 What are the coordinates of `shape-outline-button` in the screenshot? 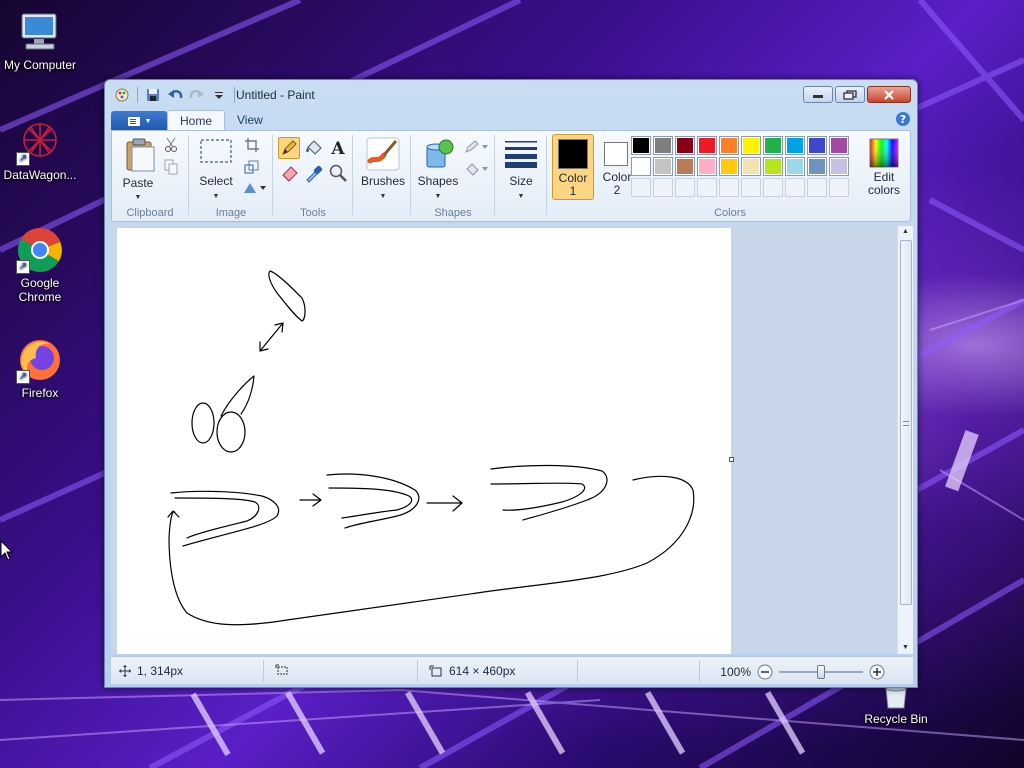 It's located at (477, 148).